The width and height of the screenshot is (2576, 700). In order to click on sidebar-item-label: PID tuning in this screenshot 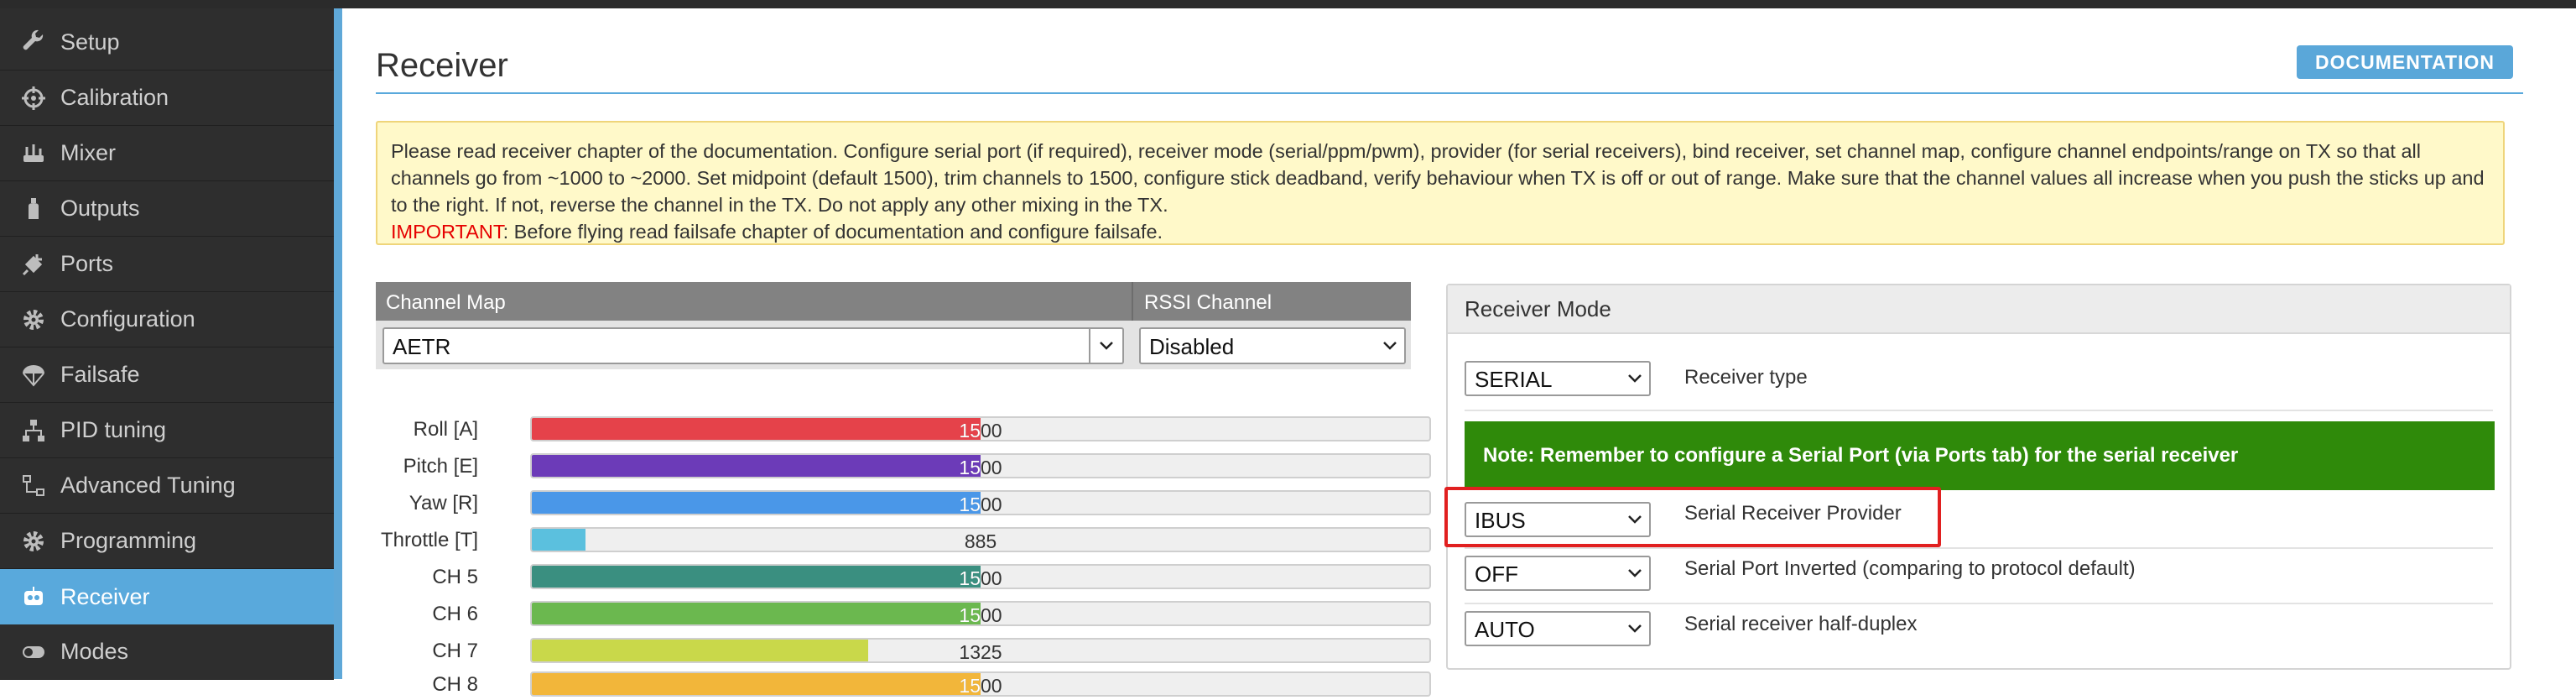, I will do `click(113, 430)`.